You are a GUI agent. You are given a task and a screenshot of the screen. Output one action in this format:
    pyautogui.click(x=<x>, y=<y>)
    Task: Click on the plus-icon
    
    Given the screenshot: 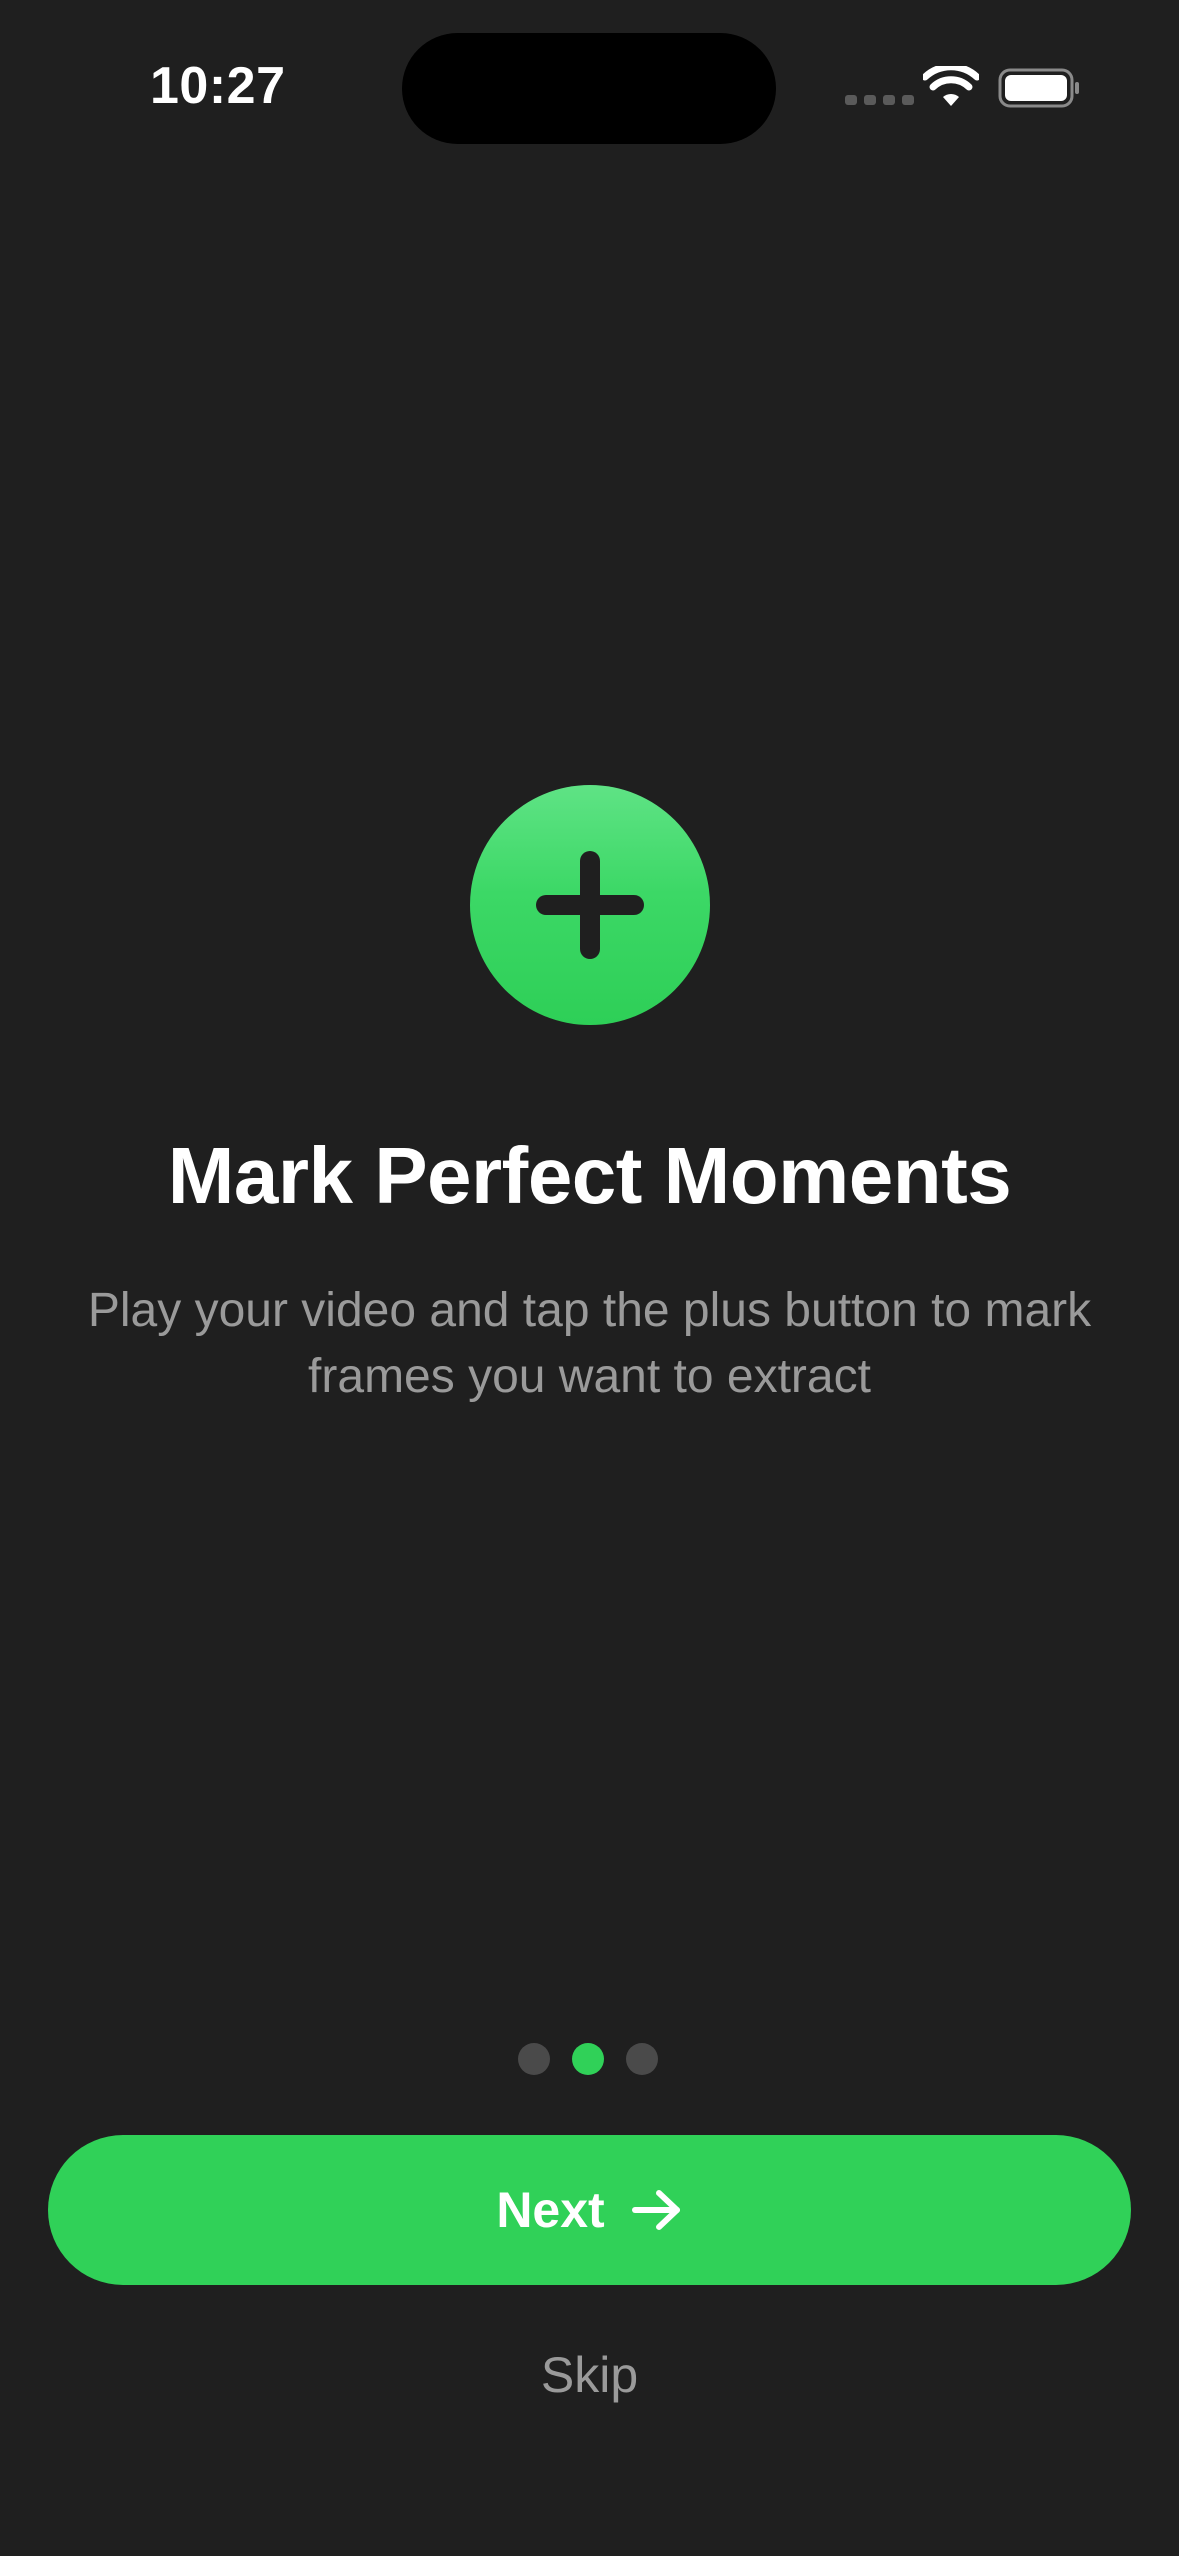 What is the action you would take?
    pyautogui.click(x=590, y=905)
    